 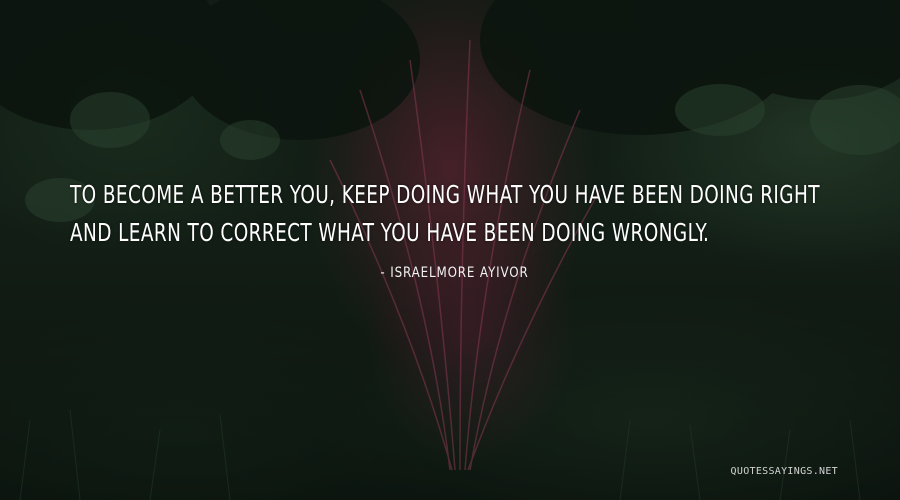 What do you see at coordinates (454, 273) in the screenshot?
I see `quote-author: - Israelmore Ayivor` at bounding box center [454, 273].